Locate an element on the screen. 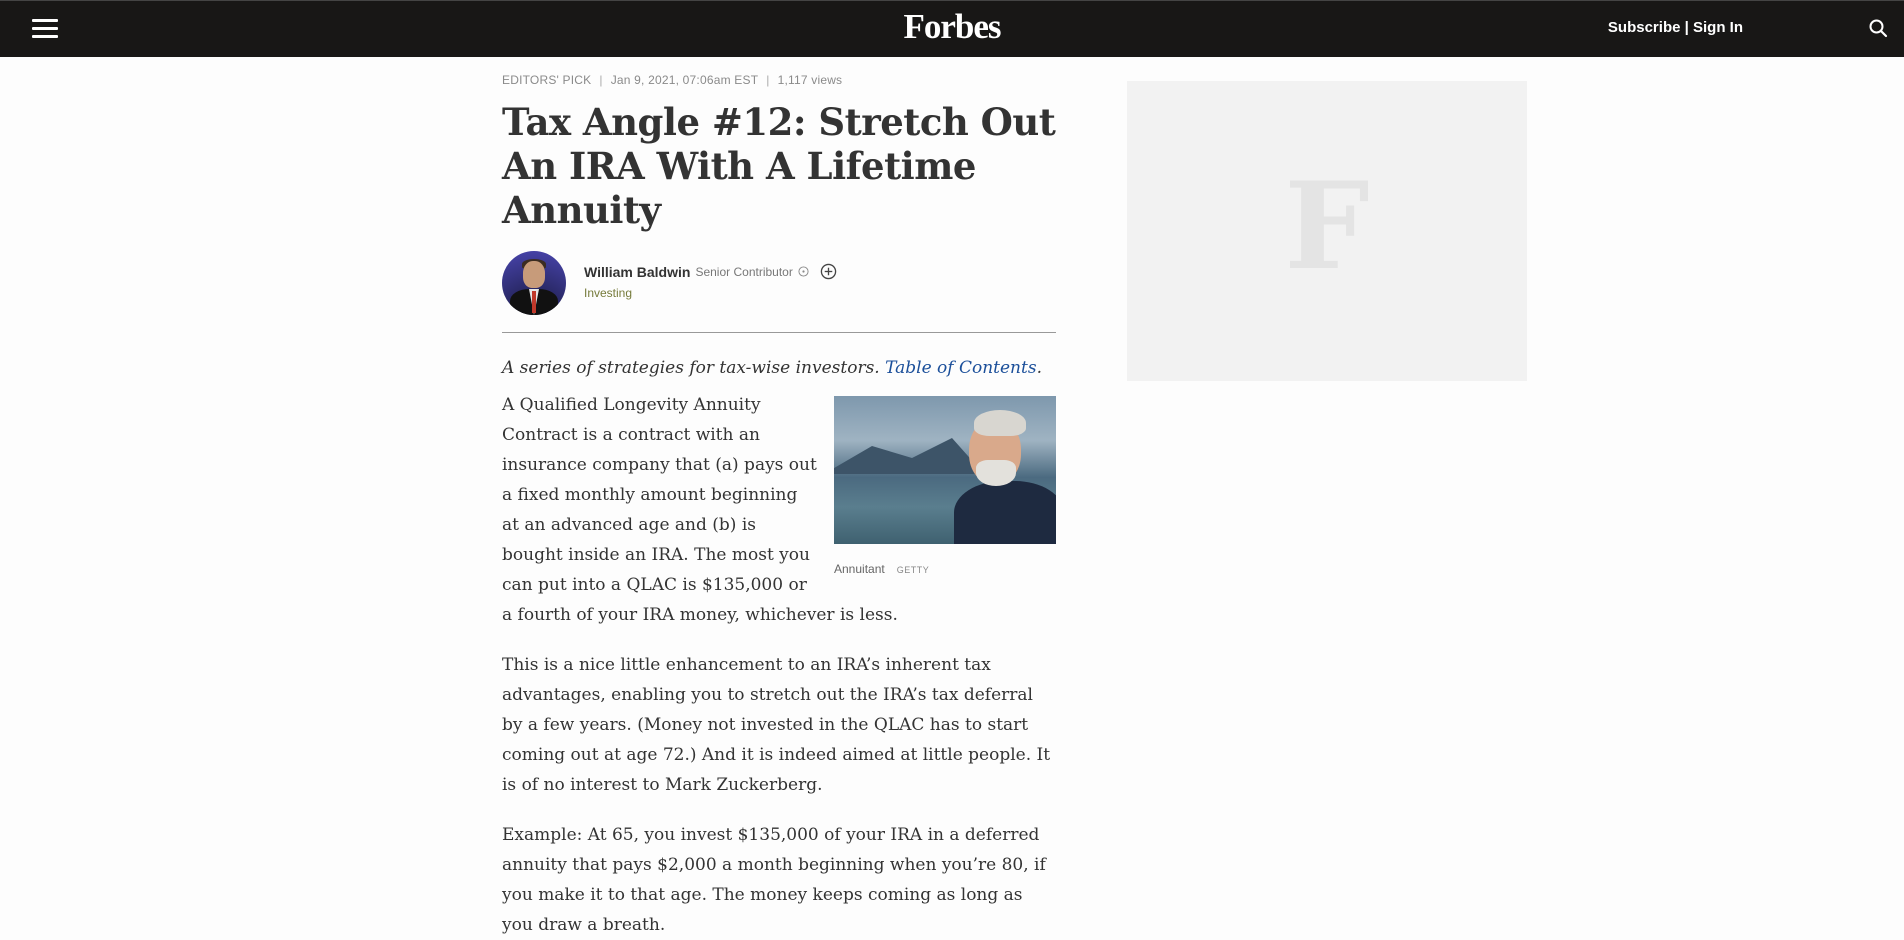 Image resolution: width=1904 pixels, height=940 pixels. figure-caption: Annuitant GETTY is located at coordinates (945, 569).